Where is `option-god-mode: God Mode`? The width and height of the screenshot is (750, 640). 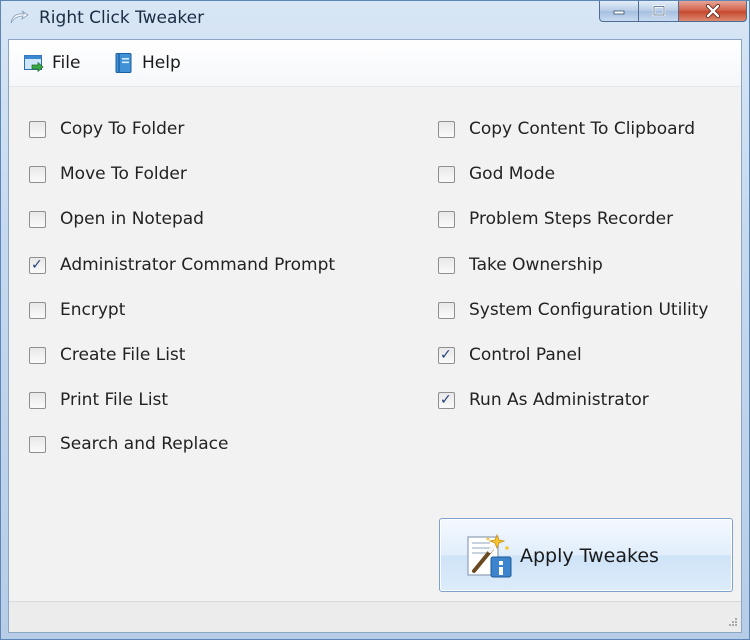
option-god-mode: God Mode is located at coordinates (496, 174).